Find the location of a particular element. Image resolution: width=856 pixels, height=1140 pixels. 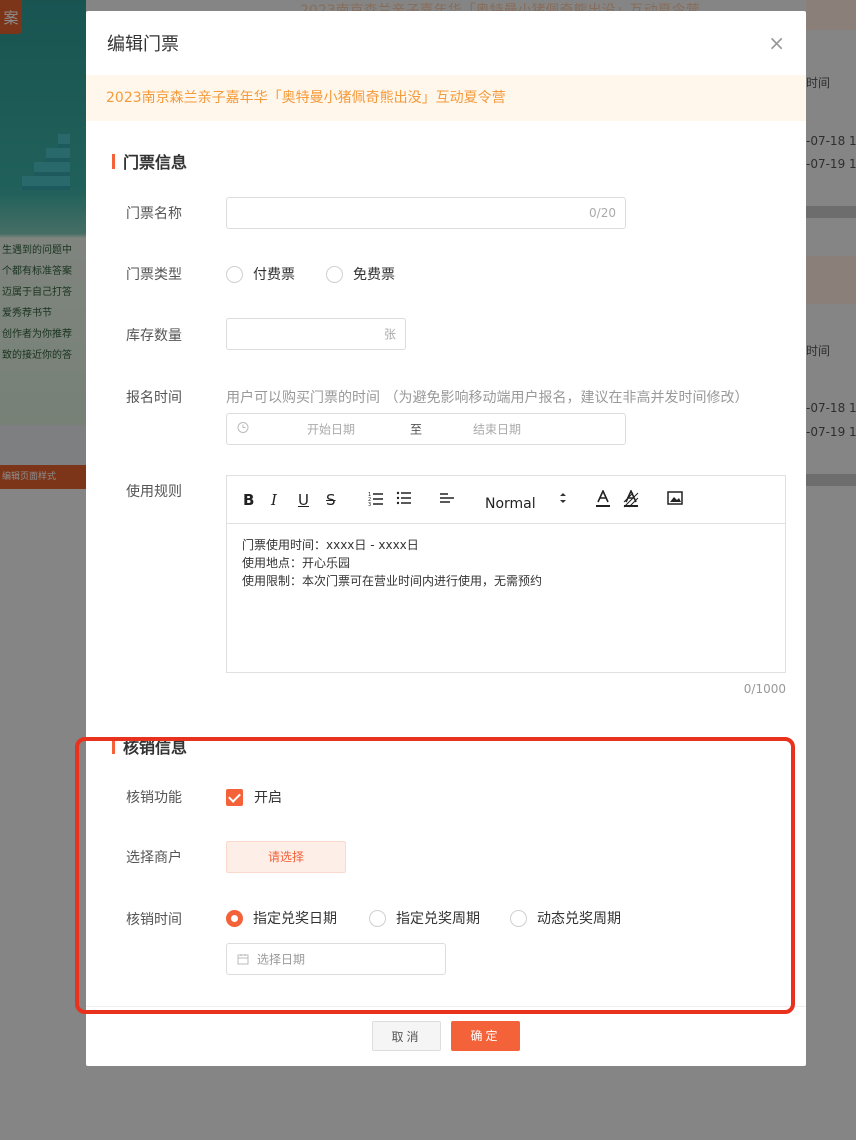

signup-time-hint: 用户可以购买门票的时间 （为避免影响移动端用户报名，建议在非高并发时间修改） is located at coordinates (487, 398).